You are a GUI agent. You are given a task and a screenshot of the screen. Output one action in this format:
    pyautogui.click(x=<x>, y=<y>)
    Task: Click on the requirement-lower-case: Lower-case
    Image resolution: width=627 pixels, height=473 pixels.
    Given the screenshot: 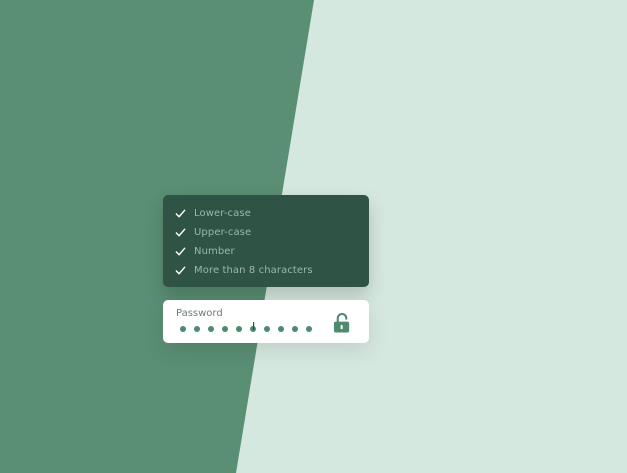 What is the action you would take?
    pyautogui.click(x=213, y=213)
    